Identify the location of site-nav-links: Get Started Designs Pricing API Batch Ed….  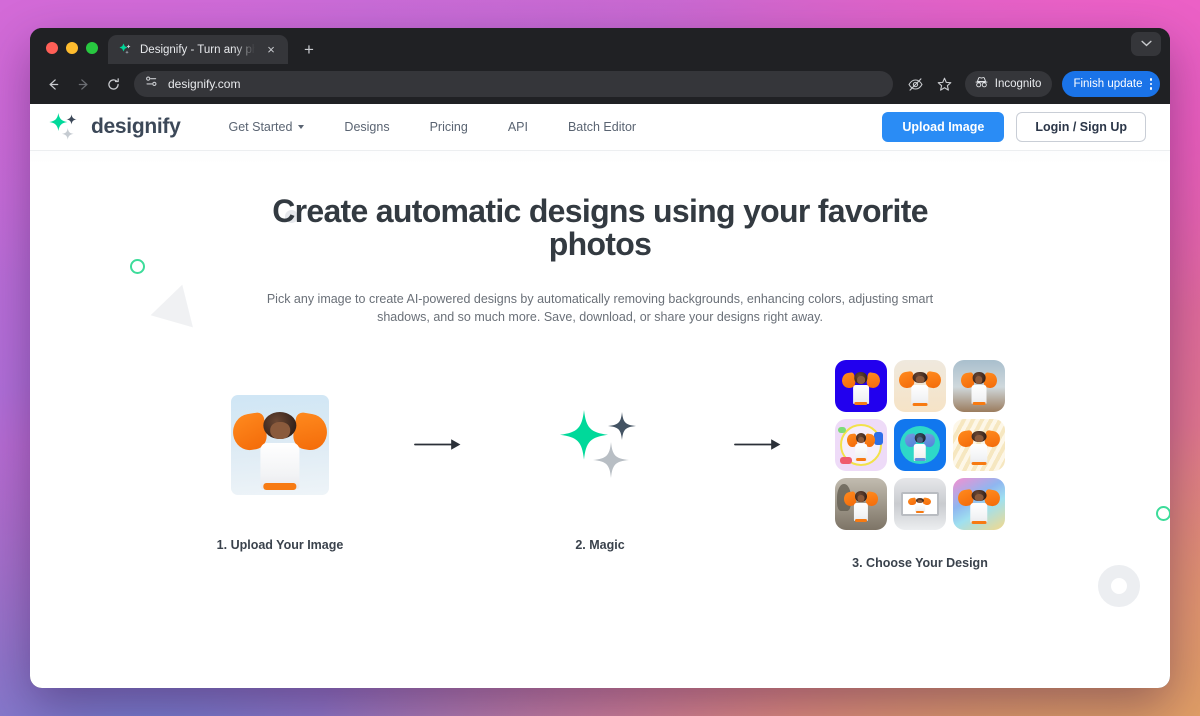
(432, 127).